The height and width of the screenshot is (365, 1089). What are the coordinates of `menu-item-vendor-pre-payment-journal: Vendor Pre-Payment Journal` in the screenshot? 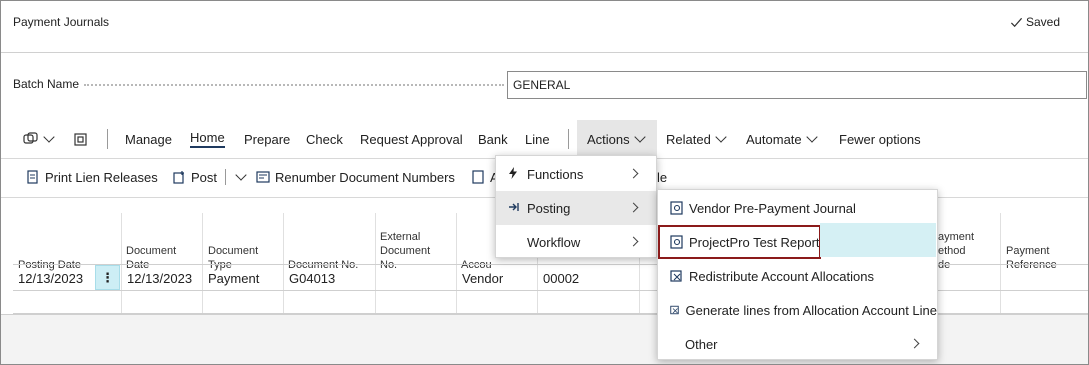 It's located at (797, 208).